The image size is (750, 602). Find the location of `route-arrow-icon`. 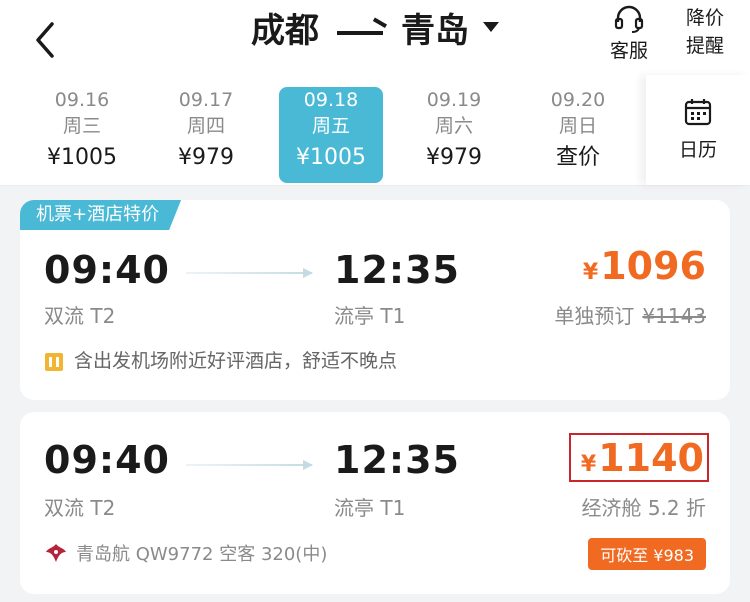

route-arrow-icon is located at coordinates (360, 33).